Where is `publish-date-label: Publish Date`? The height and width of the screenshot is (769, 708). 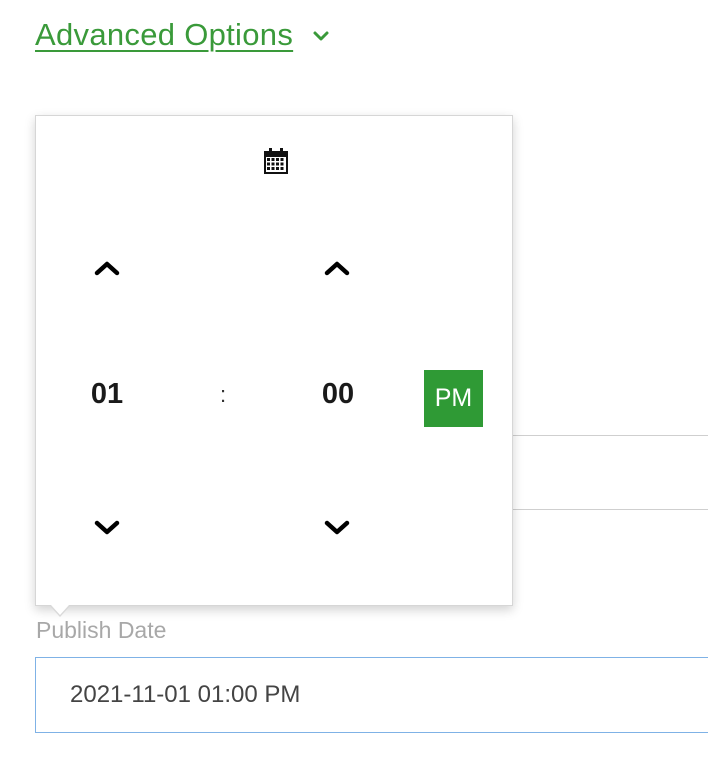
publish-date-label: Publish Date is located at coordinates (101, 630).